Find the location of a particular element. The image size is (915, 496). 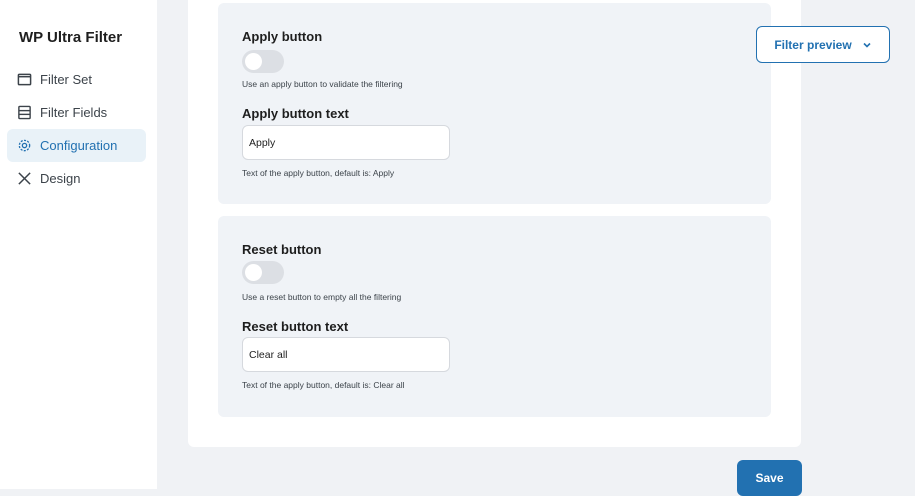

sidebar-item-configuration: Configuration is located at coordinates (76, 145).